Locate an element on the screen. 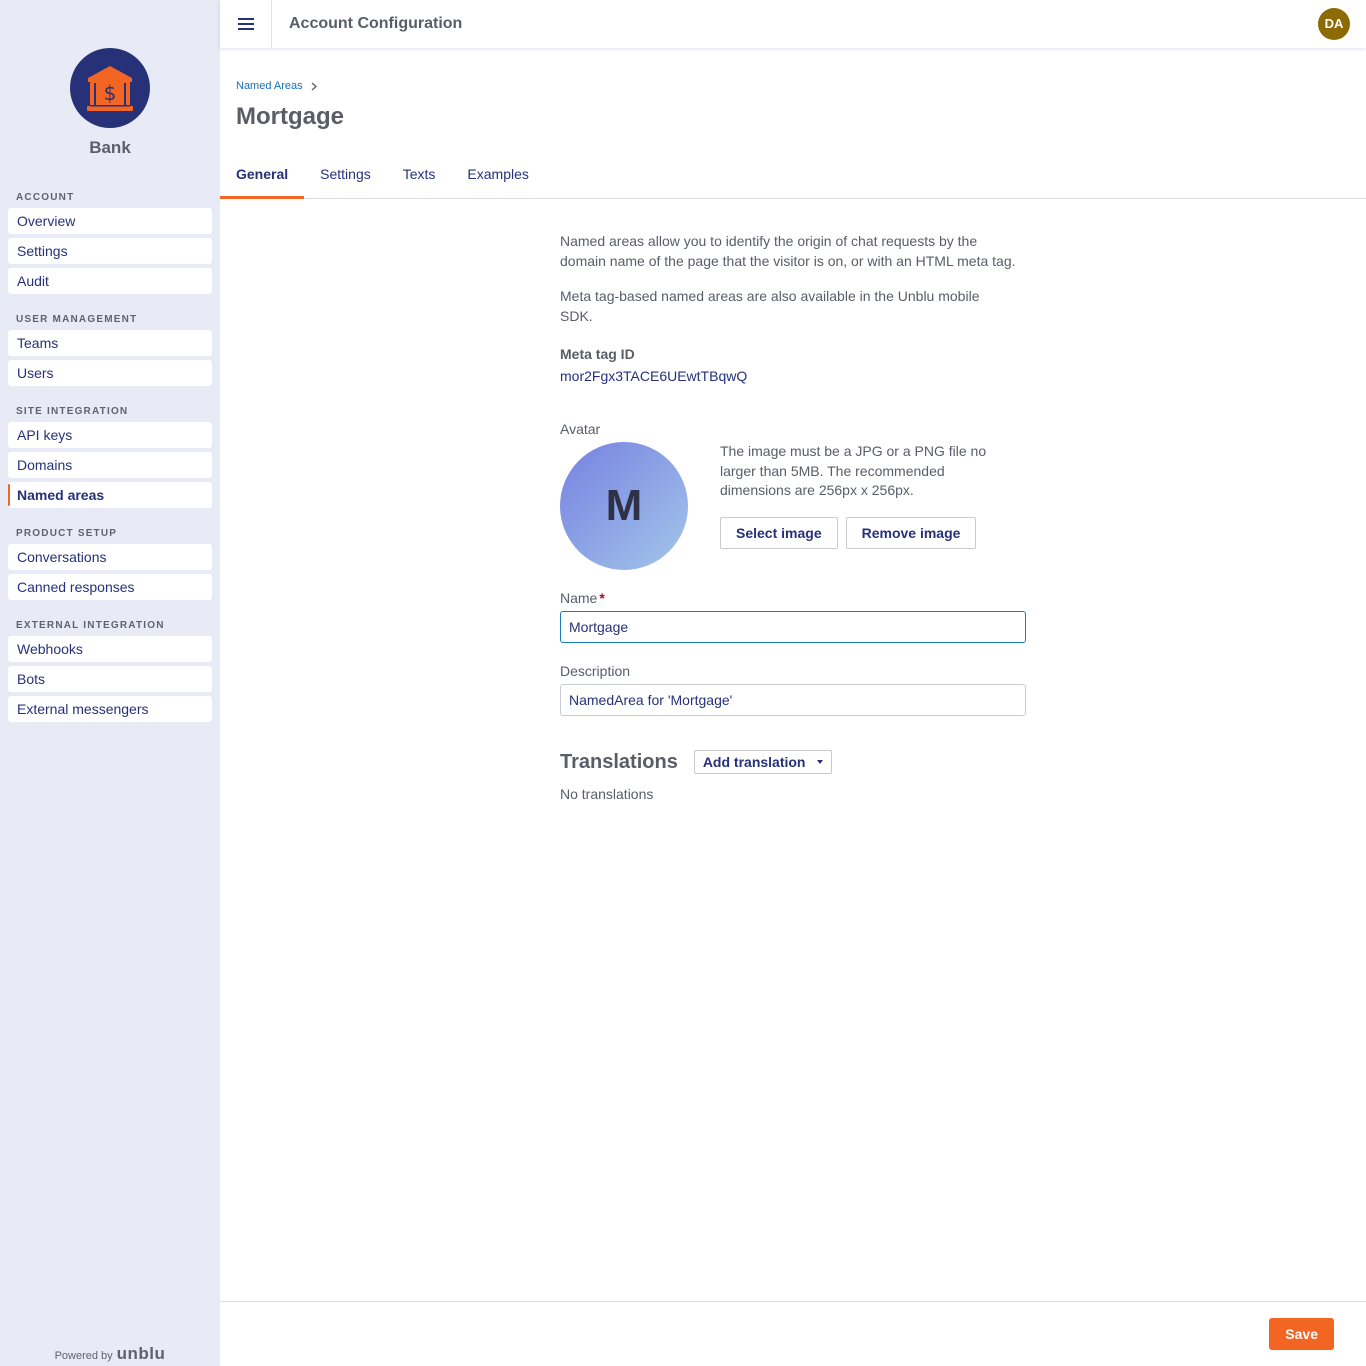  brand-name: Bank is located at coordinates (110, 147).